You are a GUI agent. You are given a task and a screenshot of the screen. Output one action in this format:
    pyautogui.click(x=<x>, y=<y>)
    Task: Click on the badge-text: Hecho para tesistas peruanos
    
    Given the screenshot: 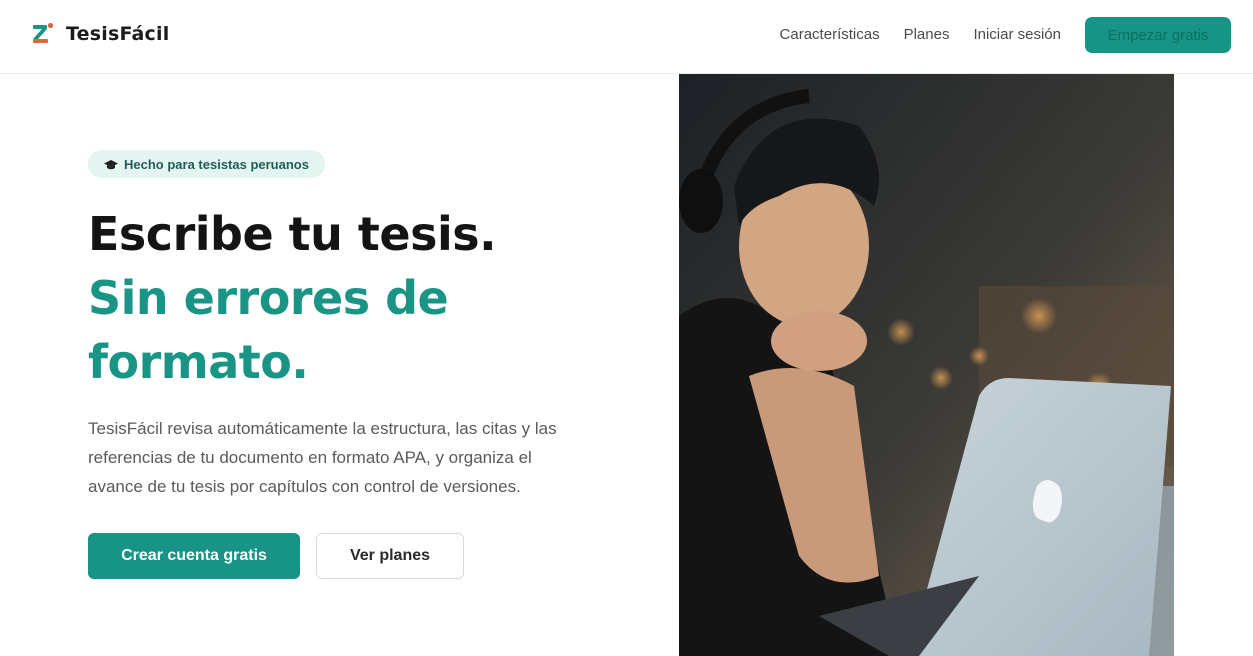 What is the action you would take?
    pyautogui.click(x=216, y=164)
    